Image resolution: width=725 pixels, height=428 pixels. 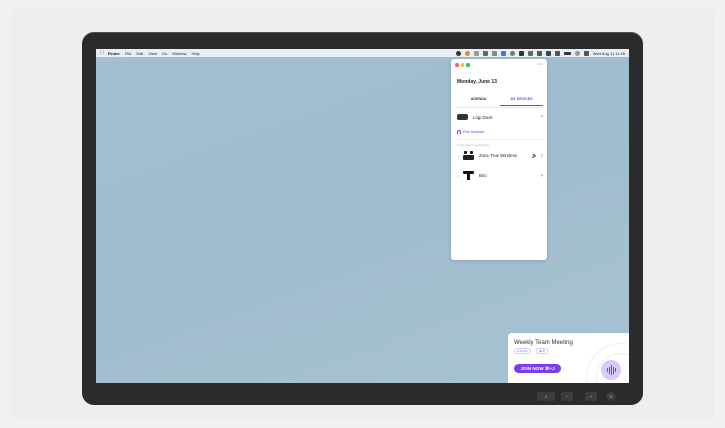 What do you see at coordinates (482, 175) in the screenshot?
I see `device-name: Brio` at bounding box center [482, 175].